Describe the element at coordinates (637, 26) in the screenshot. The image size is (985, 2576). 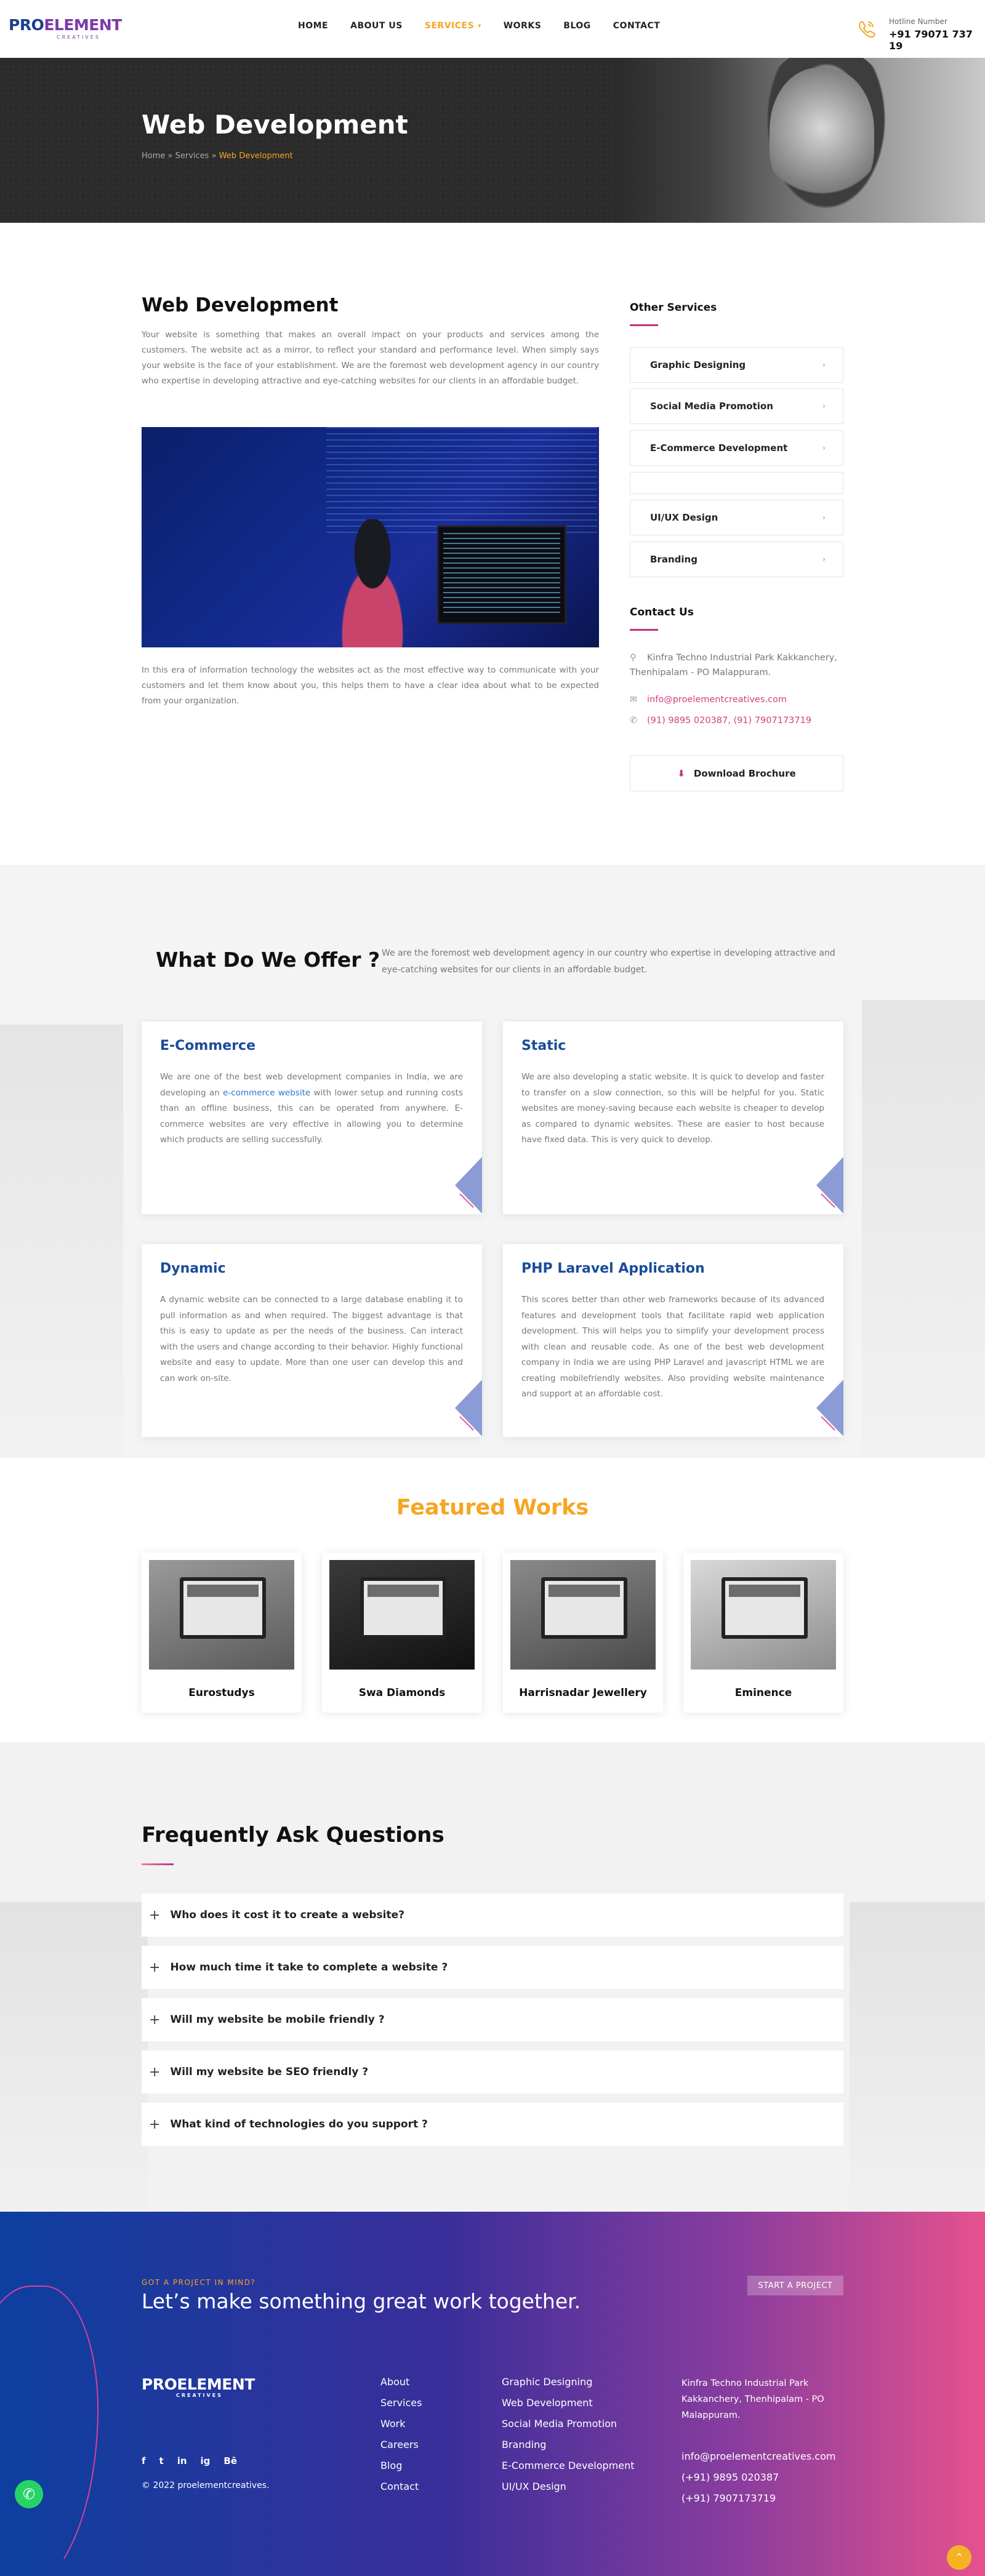
I see `nav-contact: CONTACT` at that location.